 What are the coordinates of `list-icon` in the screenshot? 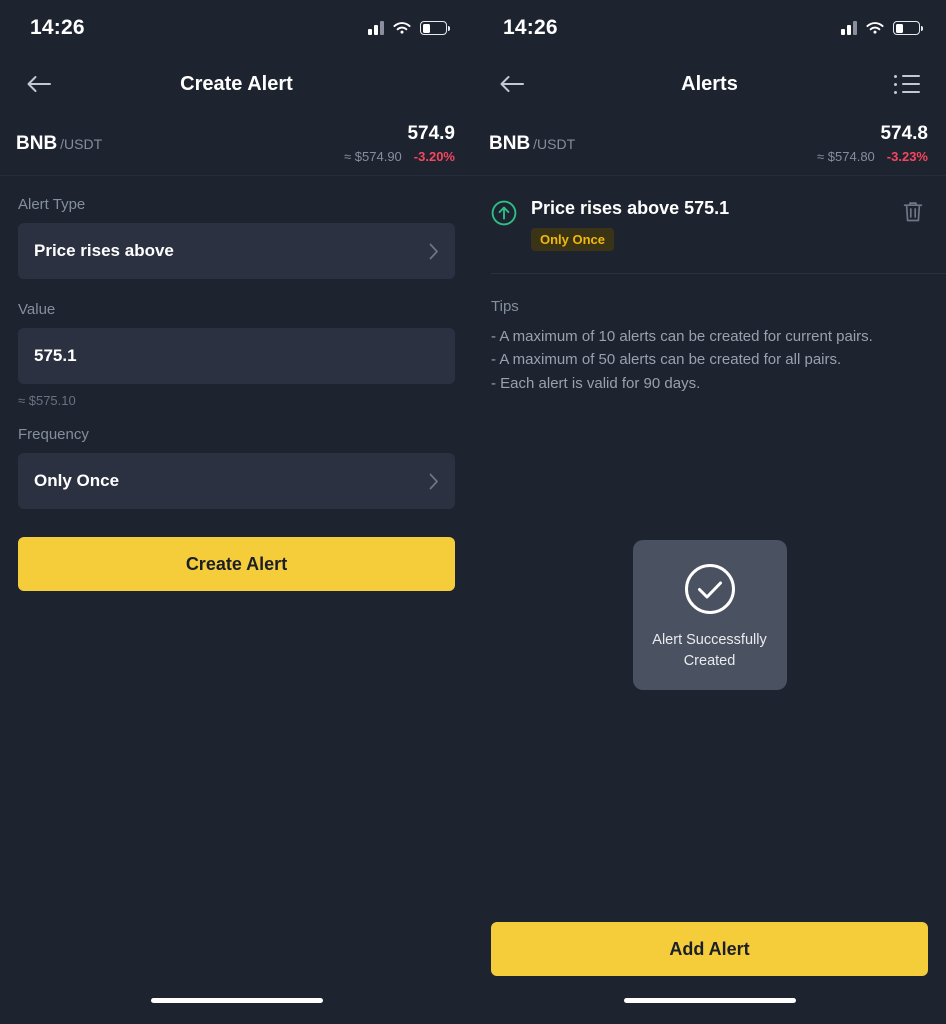 It's located at (907, 84).